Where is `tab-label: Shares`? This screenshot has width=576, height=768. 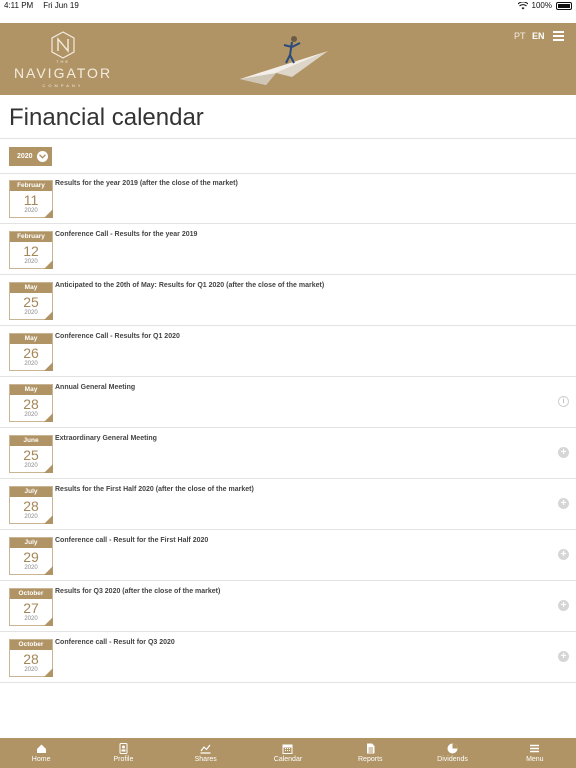
tab-label: Shares is located at coordinates (205, 759).